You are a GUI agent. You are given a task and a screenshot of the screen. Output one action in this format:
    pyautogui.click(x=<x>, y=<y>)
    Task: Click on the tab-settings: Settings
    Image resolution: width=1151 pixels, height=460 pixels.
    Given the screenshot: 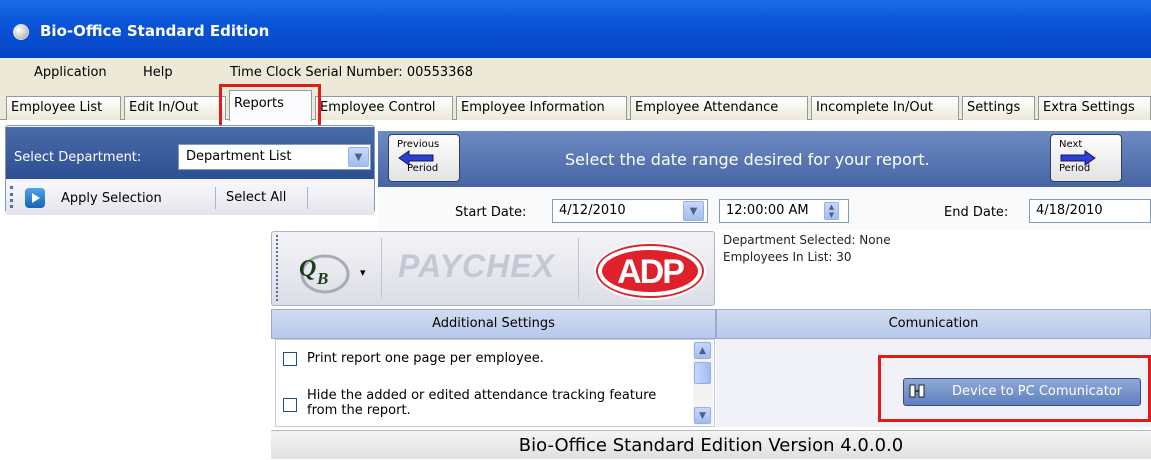 What is the action you would take?
    pyautogui.click(x=998, y=108)
    